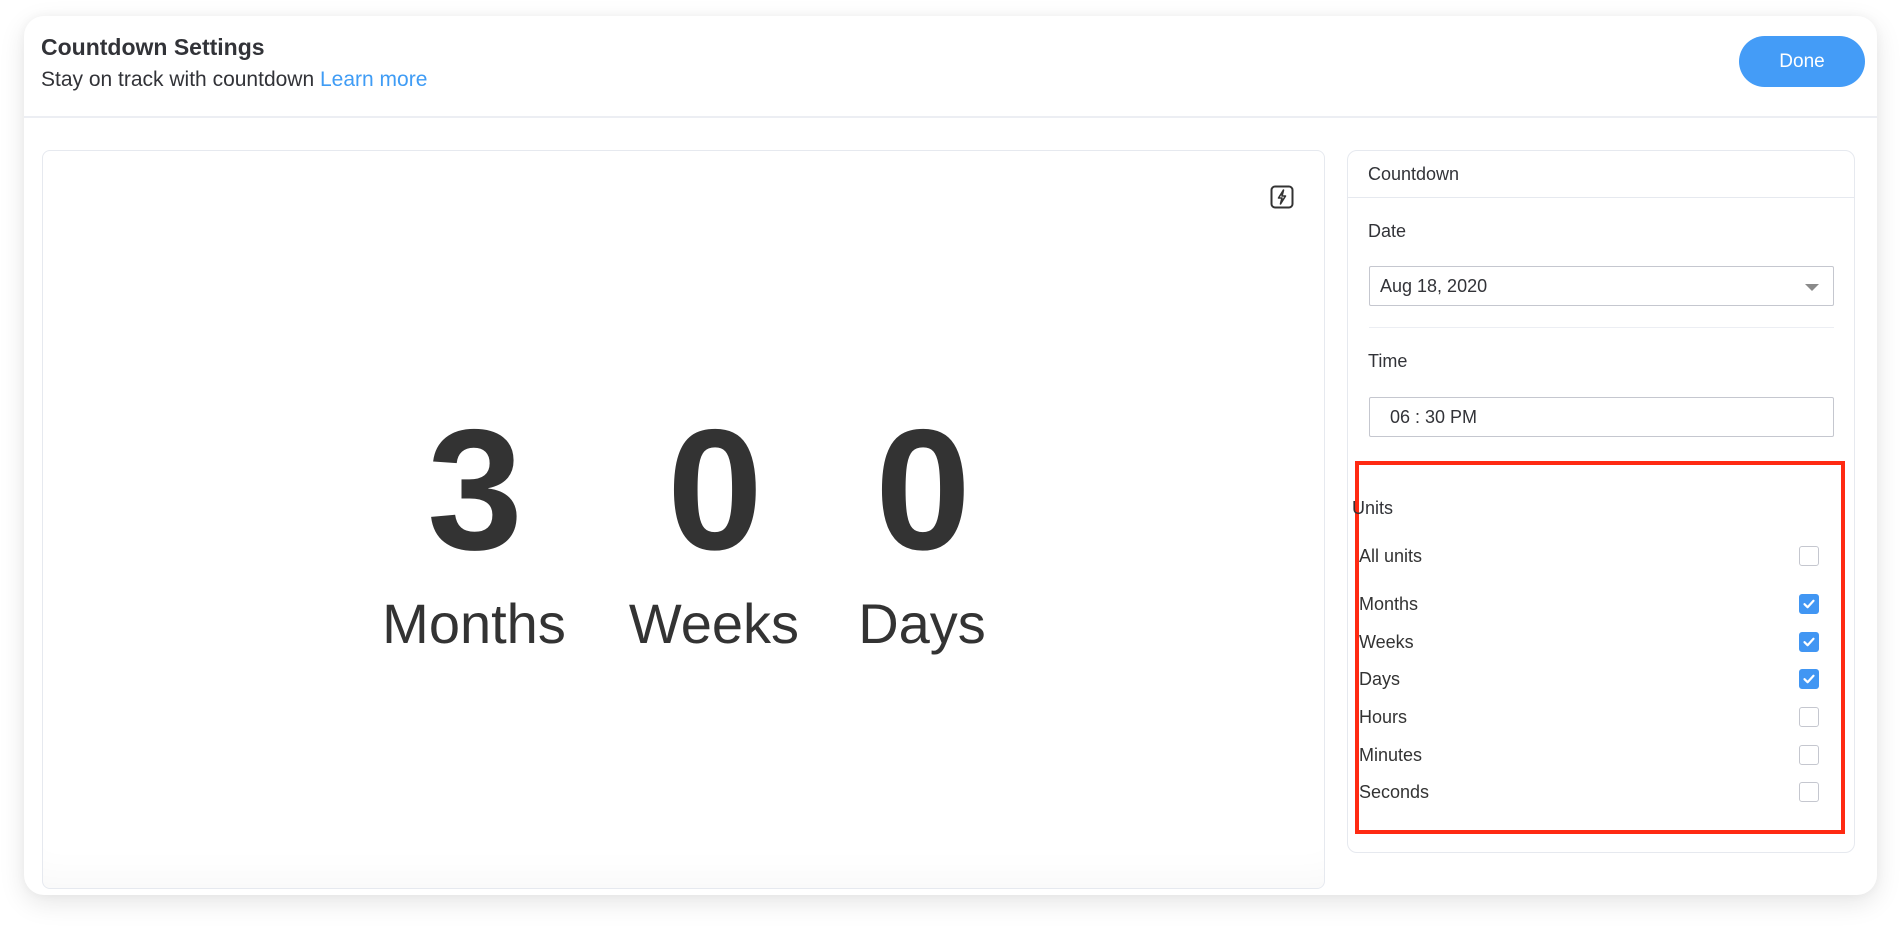 The image size is (1901, 928). What do you see at coordinates (714, 623) in the screenshot?
I see `countdown-label: Weeks` at bounding box center [714, 623].